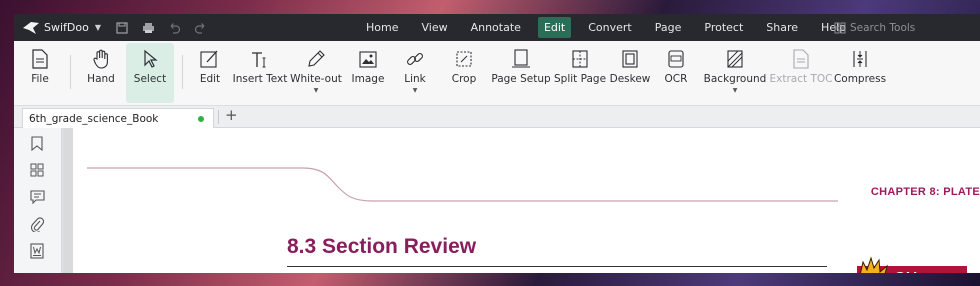  Describe the element at coordinates (174, 28) in the screenshot. I see `undo-icon` at that location.